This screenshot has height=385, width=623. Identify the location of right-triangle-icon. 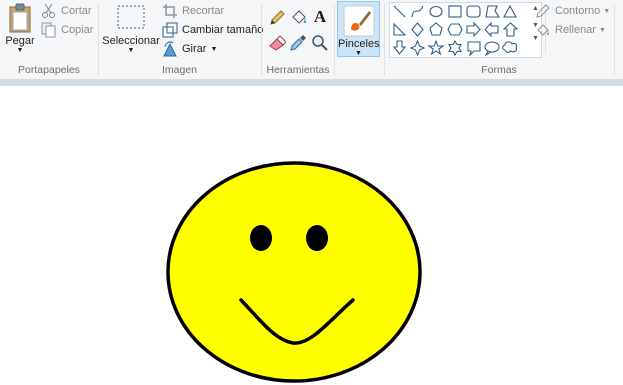
(400, 29).